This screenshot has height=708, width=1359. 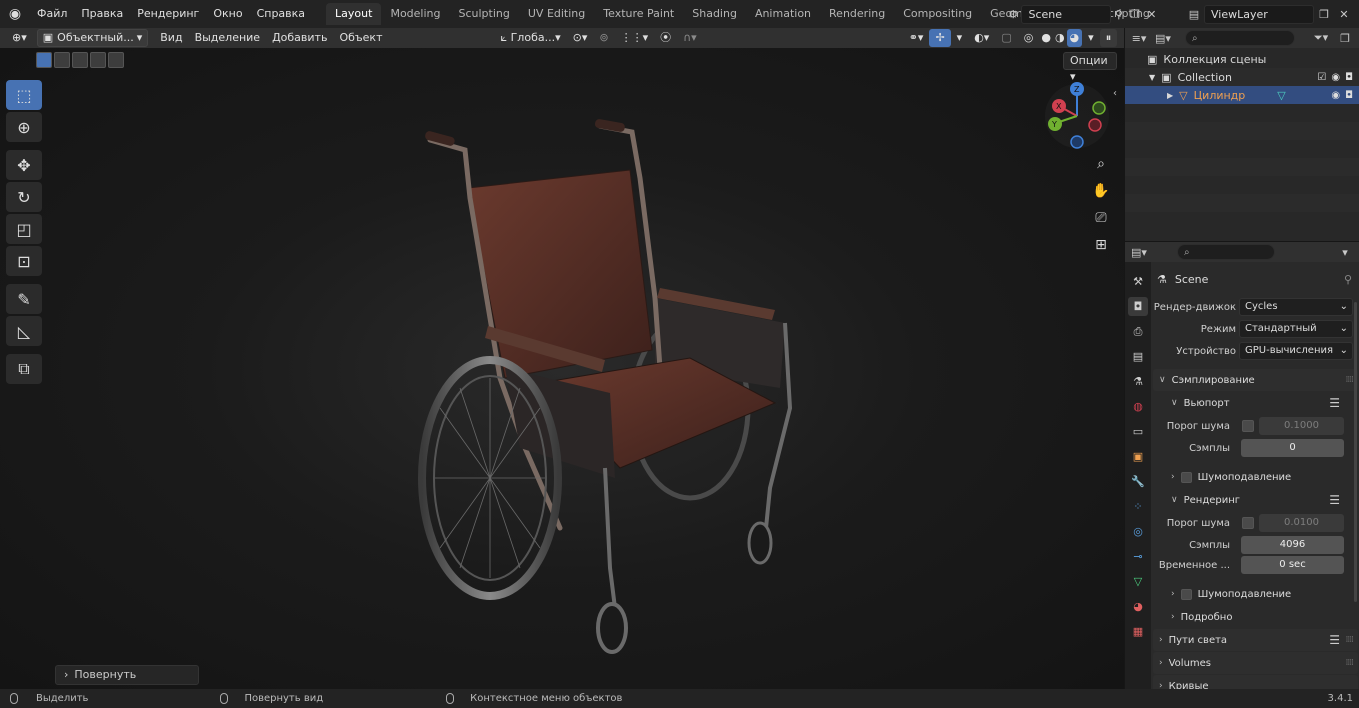 What do you see at coordinates (1292, 448) in the screenshot?
I see `viewport-samples-field: 0` at bounding box center [1292, 448].